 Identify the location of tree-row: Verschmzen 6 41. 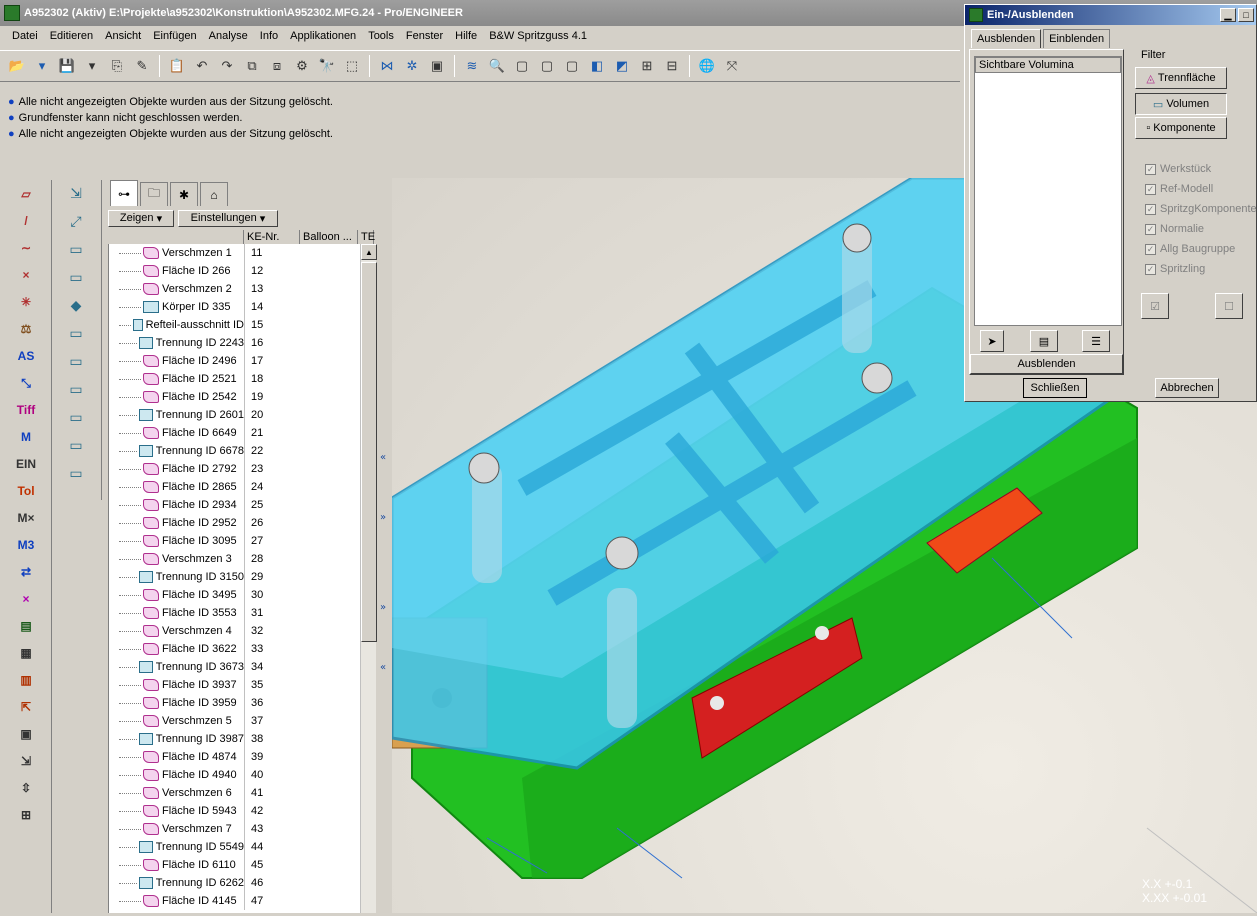
(234, 793).